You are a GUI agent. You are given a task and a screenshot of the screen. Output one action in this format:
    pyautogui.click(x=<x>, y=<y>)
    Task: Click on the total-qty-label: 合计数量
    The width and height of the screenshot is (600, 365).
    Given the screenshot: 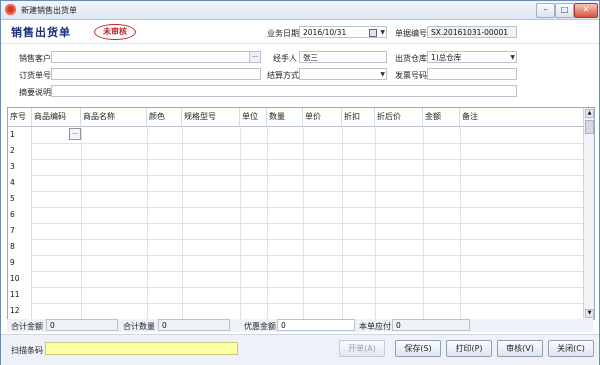 What is the action you would take?
    pyautogui.click(x=139, y=326)
    